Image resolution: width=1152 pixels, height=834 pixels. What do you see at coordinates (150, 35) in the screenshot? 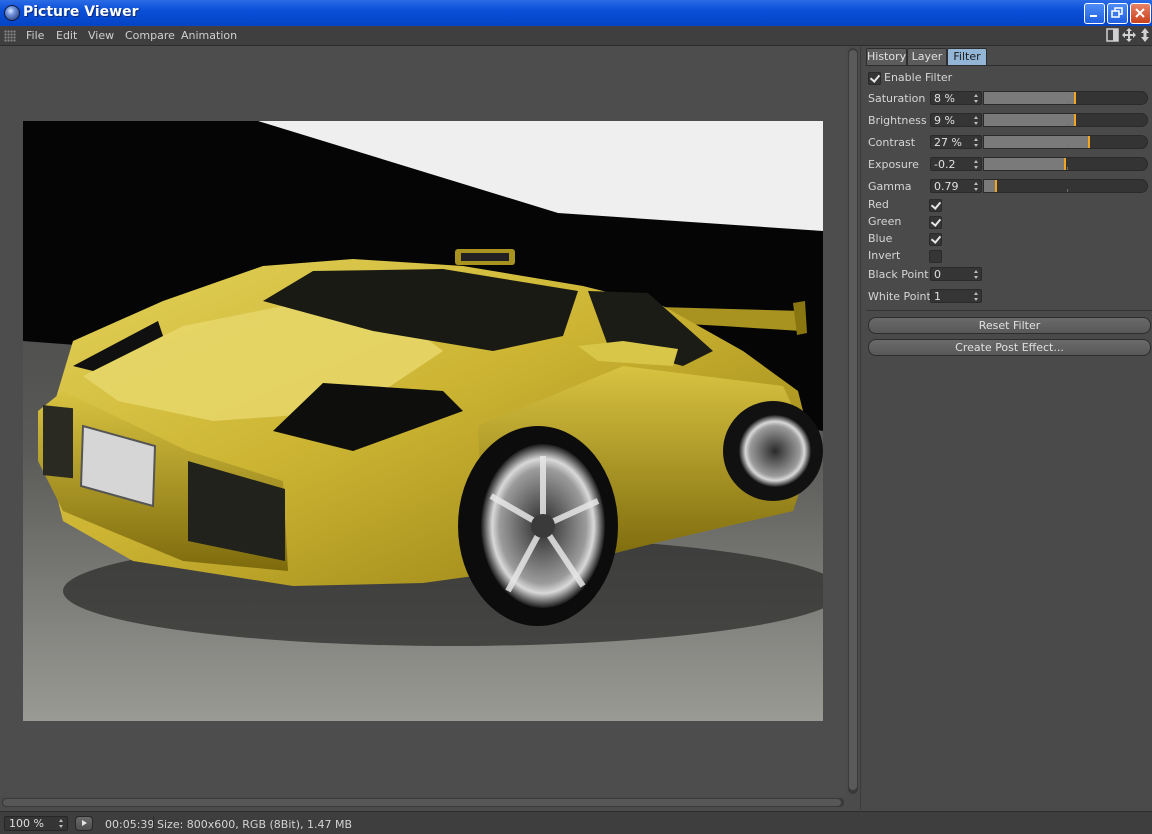
I see `menu-compare: Compare` at bounding box center [150, 35].